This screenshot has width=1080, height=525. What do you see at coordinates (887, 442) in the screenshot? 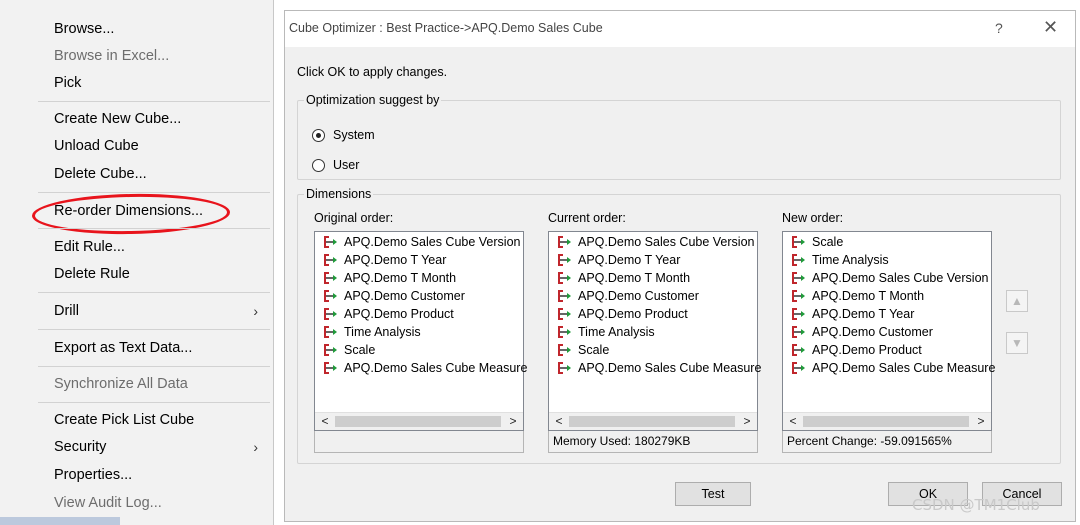
I see `percent-change-status: Percent Change: -59.091565%` at bounding box center [887, 442].